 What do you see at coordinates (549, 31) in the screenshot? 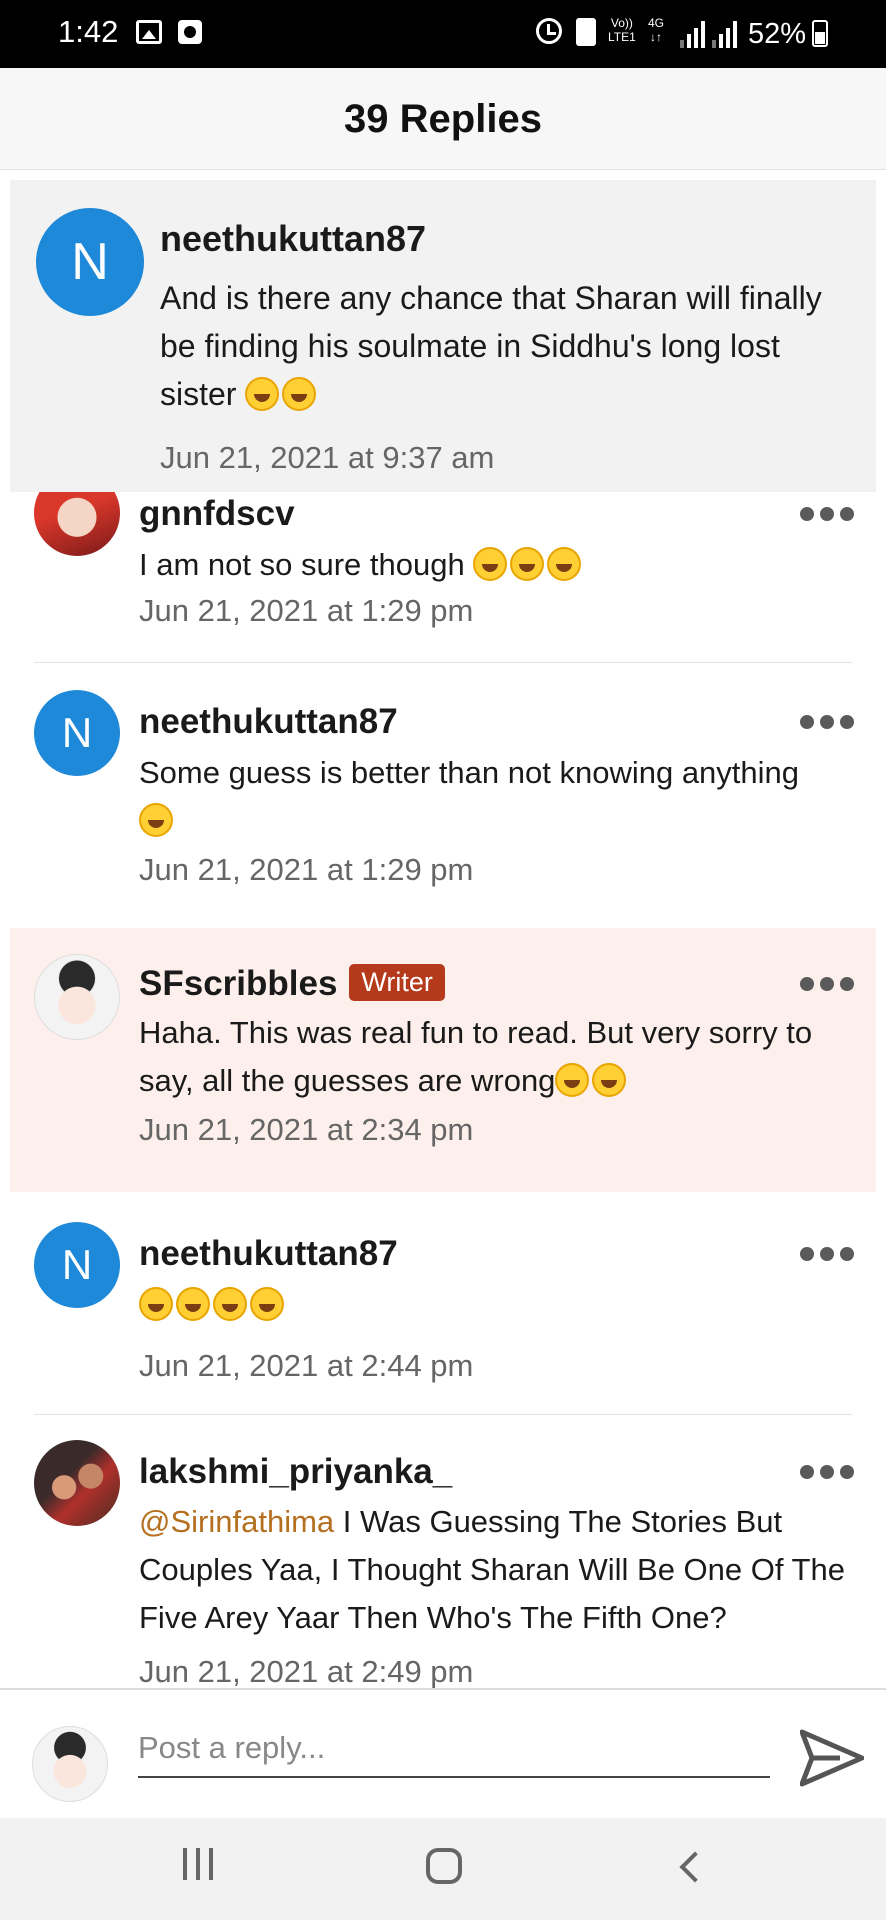
I see `alarm-icon` at bounding box center [549, 31].